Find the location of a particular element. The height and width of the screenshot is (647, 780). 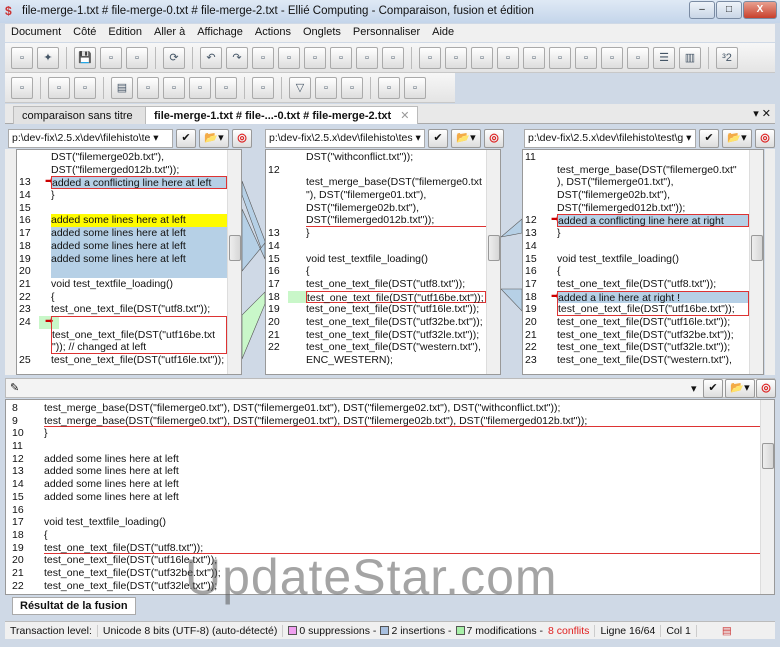

accept-right-left-icon: ▫ is located at coordinates (534, 57).